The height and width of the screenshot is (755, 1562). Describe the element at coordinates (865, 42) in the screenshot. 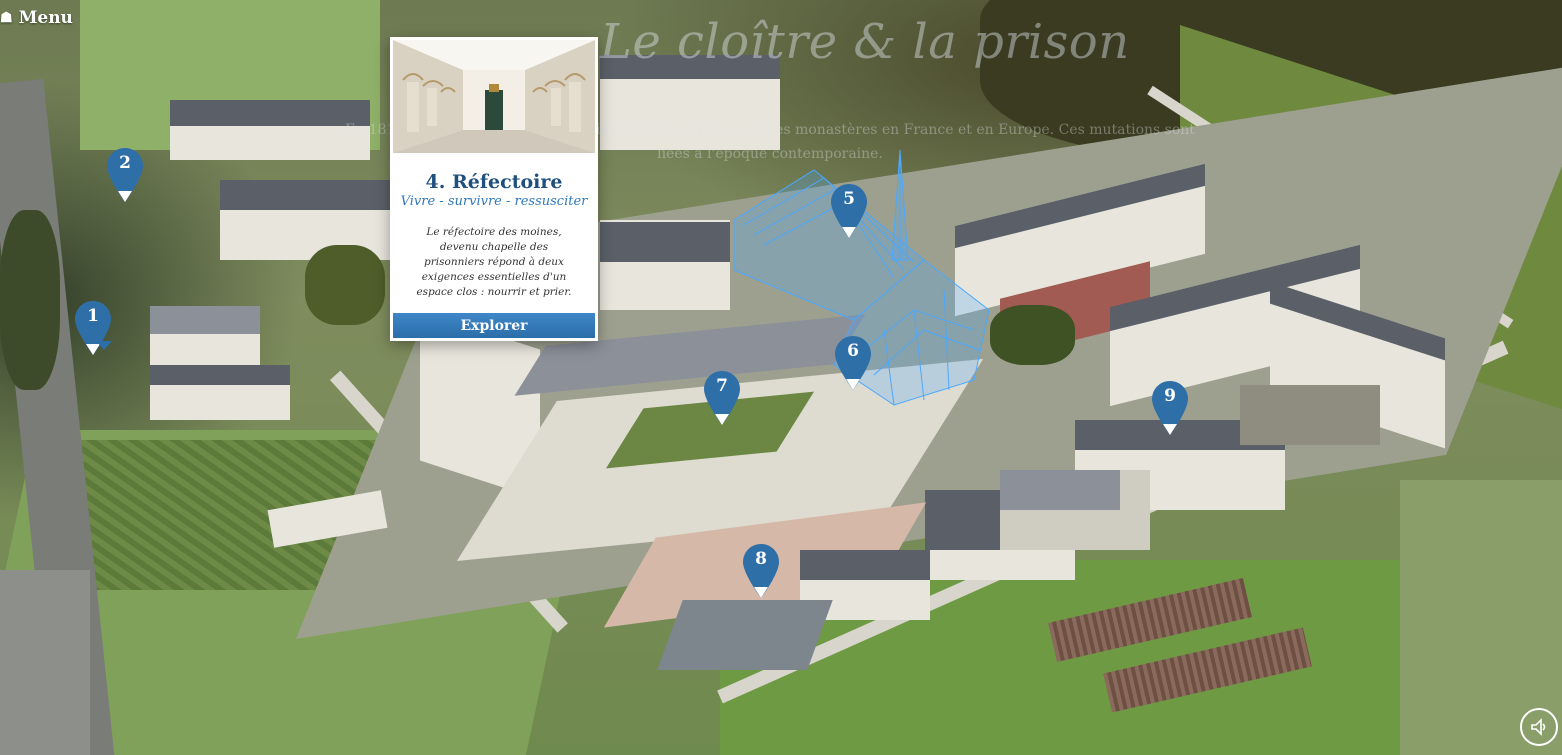

I see `page-title: Le cloître & la prison` at that location.